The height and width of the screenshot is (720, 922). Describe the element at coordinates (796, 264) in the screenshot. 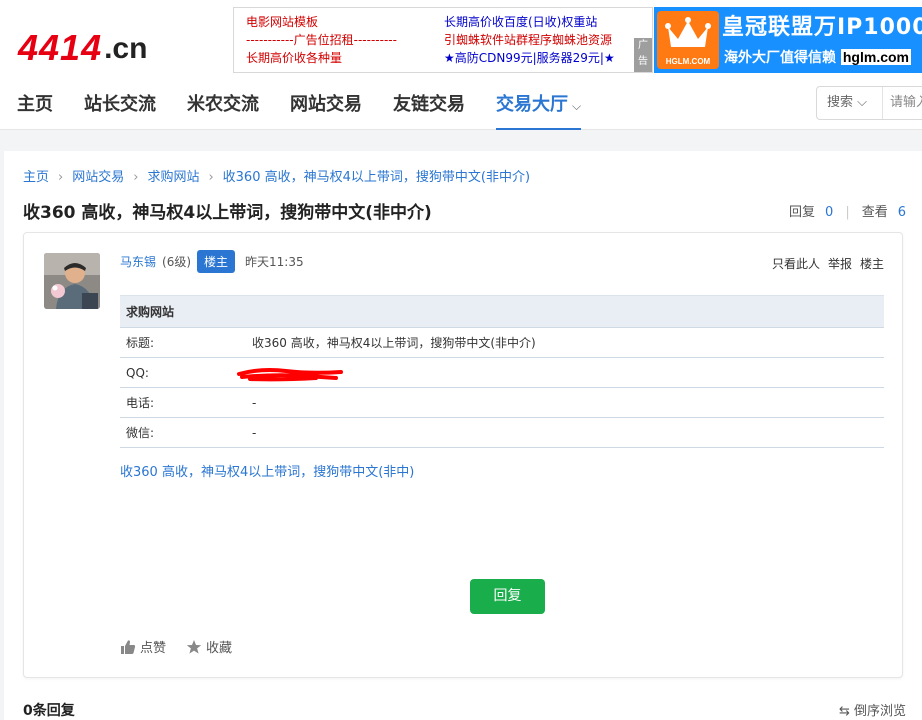

I see `only-this-user-link: 只看此人` at that location.